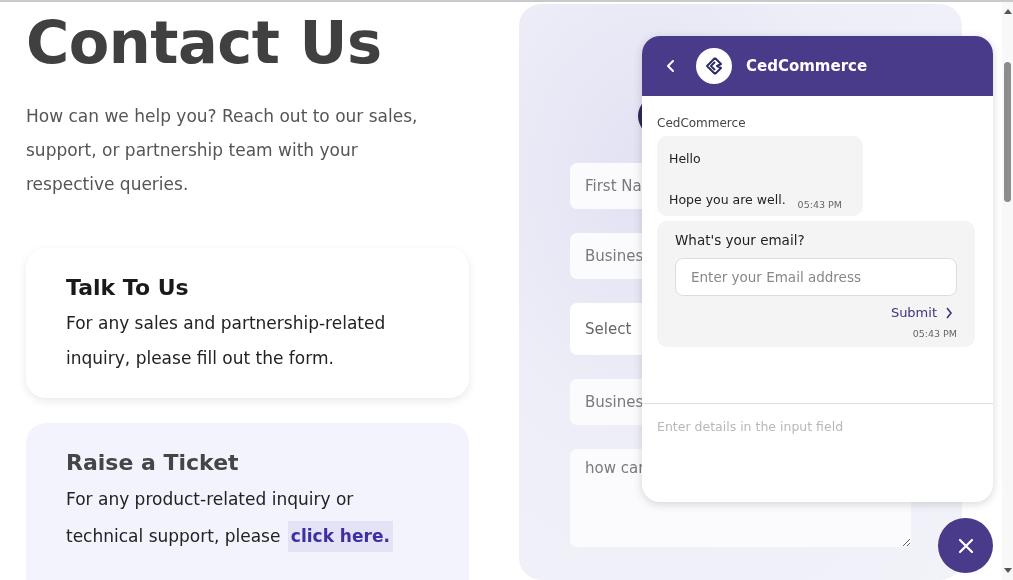 The width and height of the screenshot is (1013, 580). Describe the element at coordinates (685, 159) in the screenshot. I see `message-text: Hello` at that location.